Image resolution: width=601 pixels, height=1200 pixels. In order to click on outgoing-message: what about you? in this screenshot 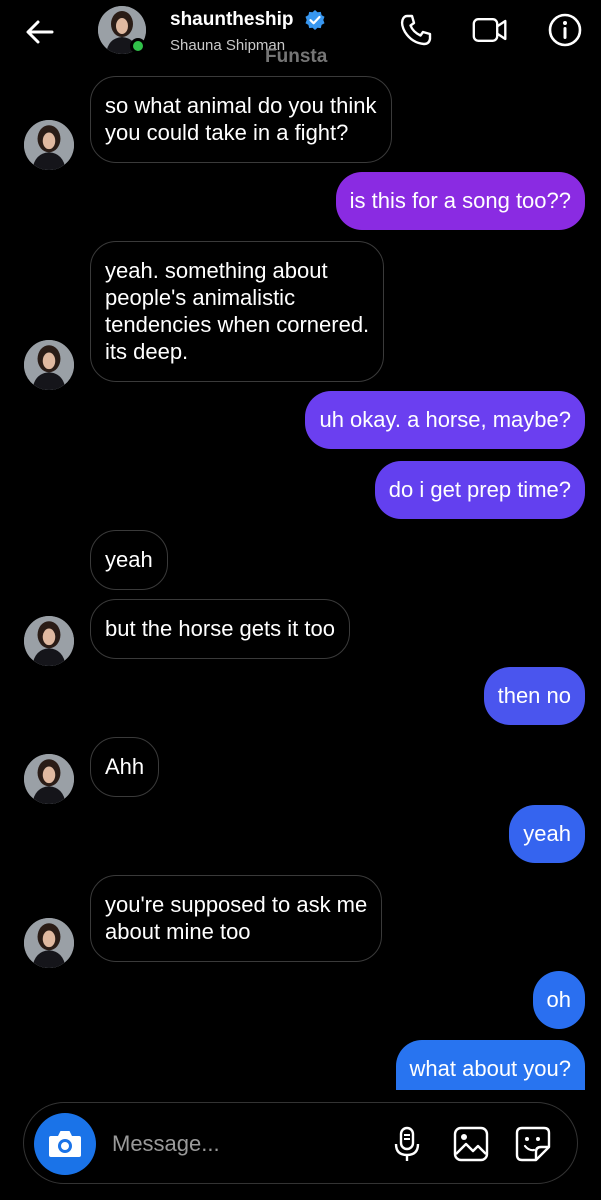, I will do `click(490, 1065)`.